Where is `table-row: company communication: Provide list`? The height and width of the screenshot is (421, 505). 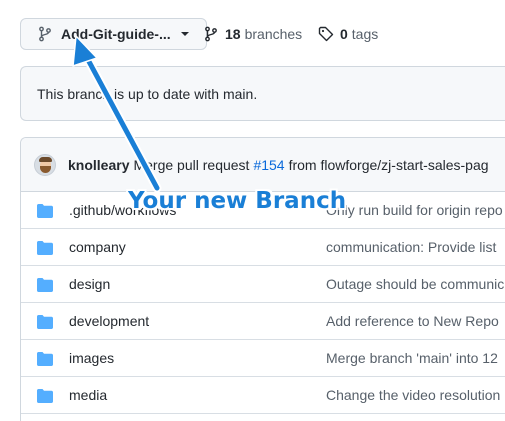 table-row: company communication: Provide list is located at coordinates (263, 247).